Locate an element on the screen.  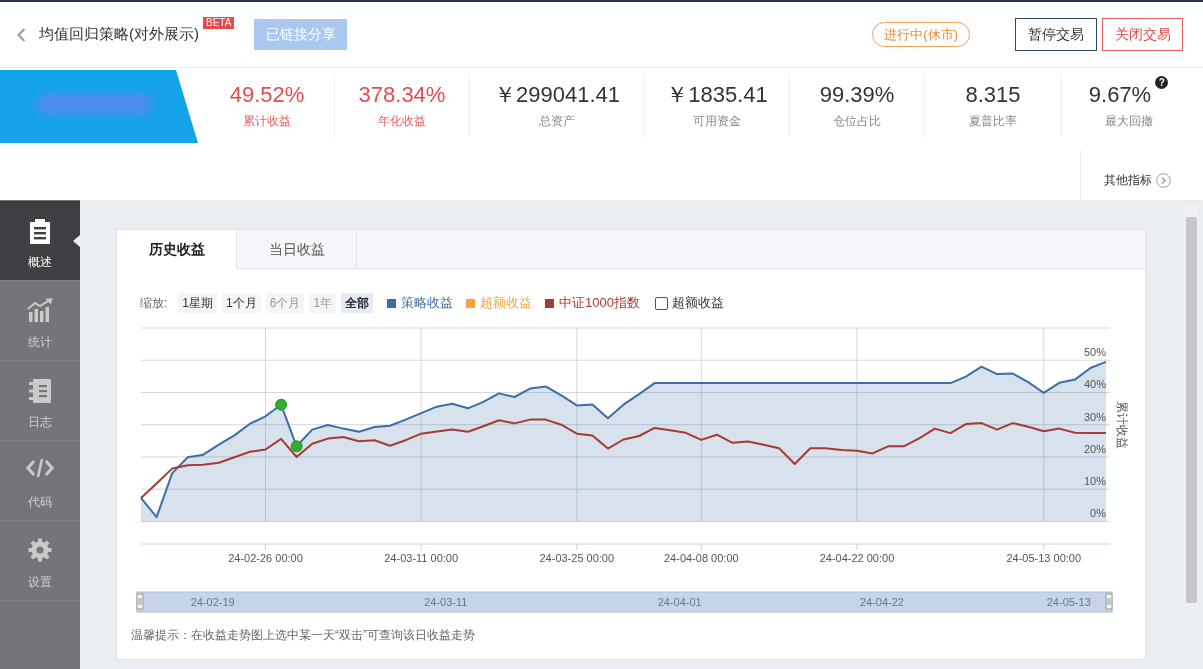
trade-action-button: 暂停交易 is located at coordinates (1056, 34).